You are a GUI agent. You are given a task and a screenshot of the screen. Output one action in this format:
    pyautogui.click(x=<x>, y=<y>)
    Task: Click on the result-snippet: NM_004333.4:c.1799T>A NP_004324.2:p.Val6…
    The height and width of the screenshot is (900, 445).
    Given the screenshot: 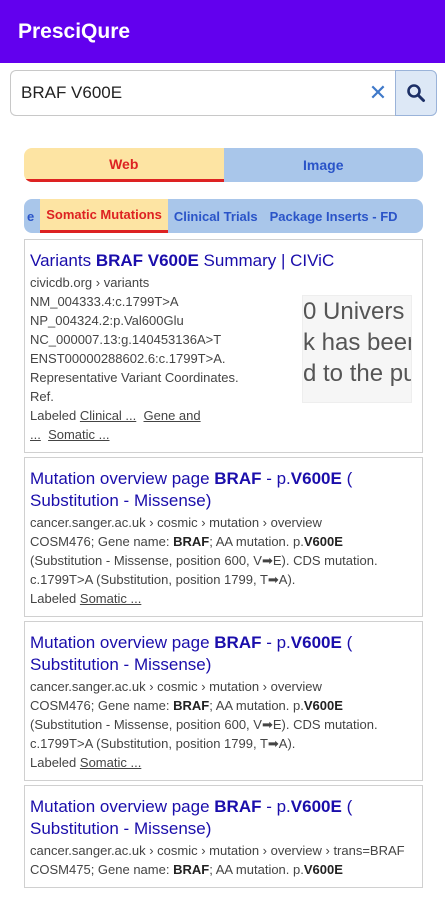 What is the action you would take?
    pyautogui.click(x=134, y=368)
    